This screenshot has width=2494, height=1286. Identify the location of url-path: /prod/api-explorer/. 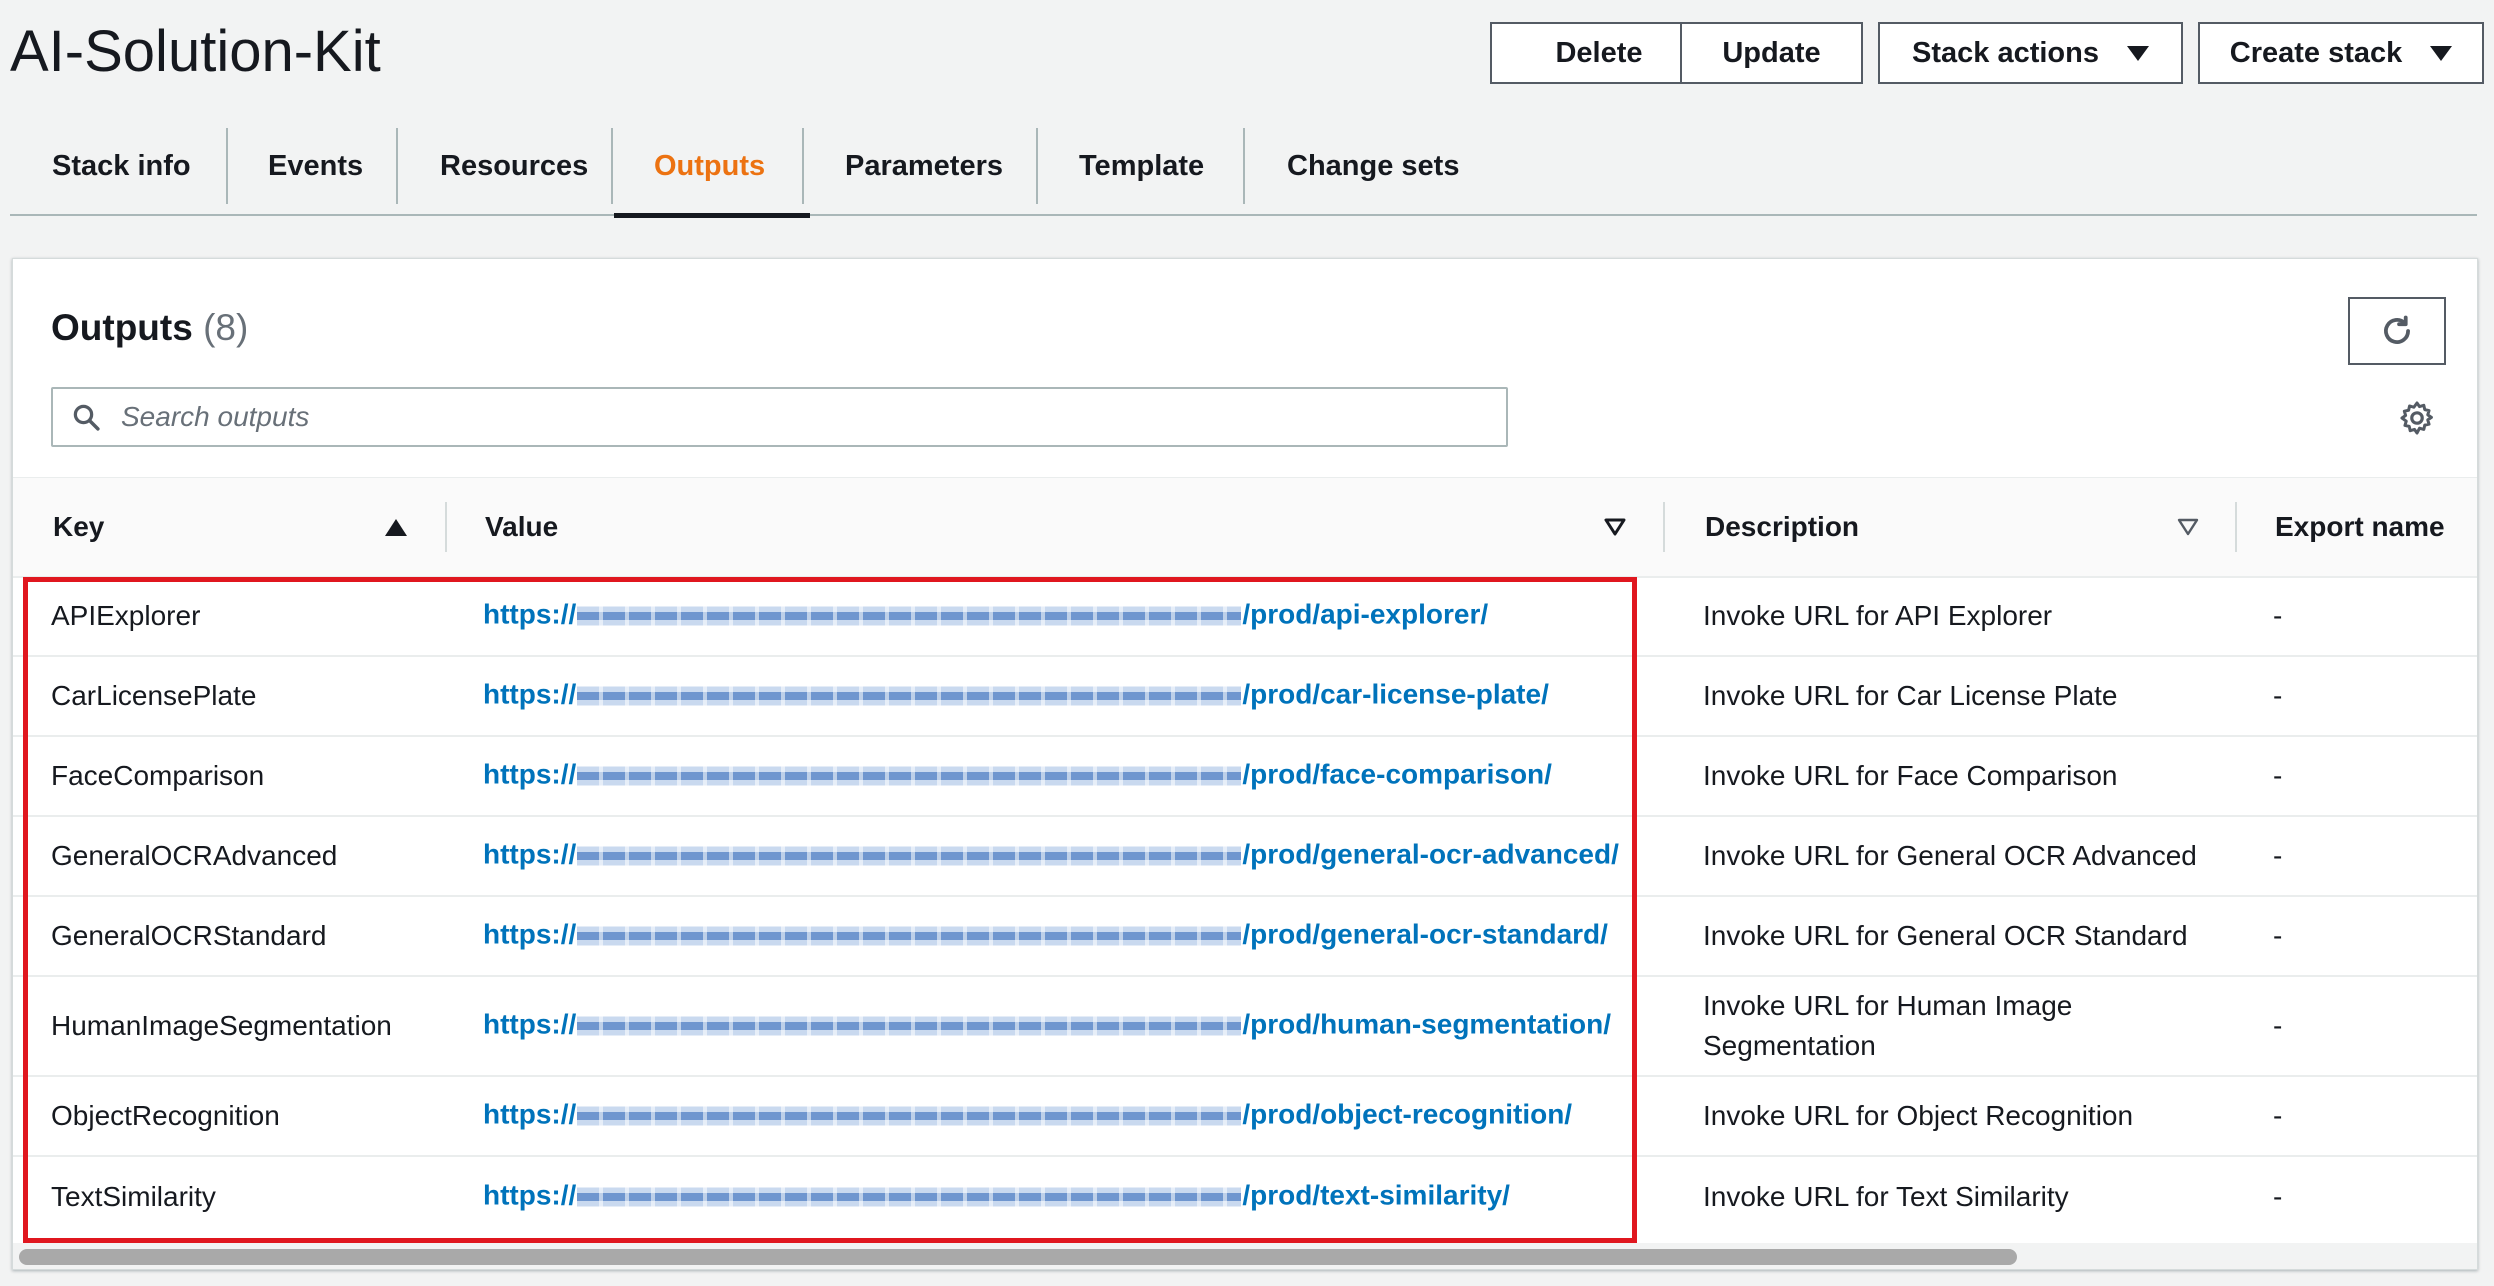
(1365, 614).